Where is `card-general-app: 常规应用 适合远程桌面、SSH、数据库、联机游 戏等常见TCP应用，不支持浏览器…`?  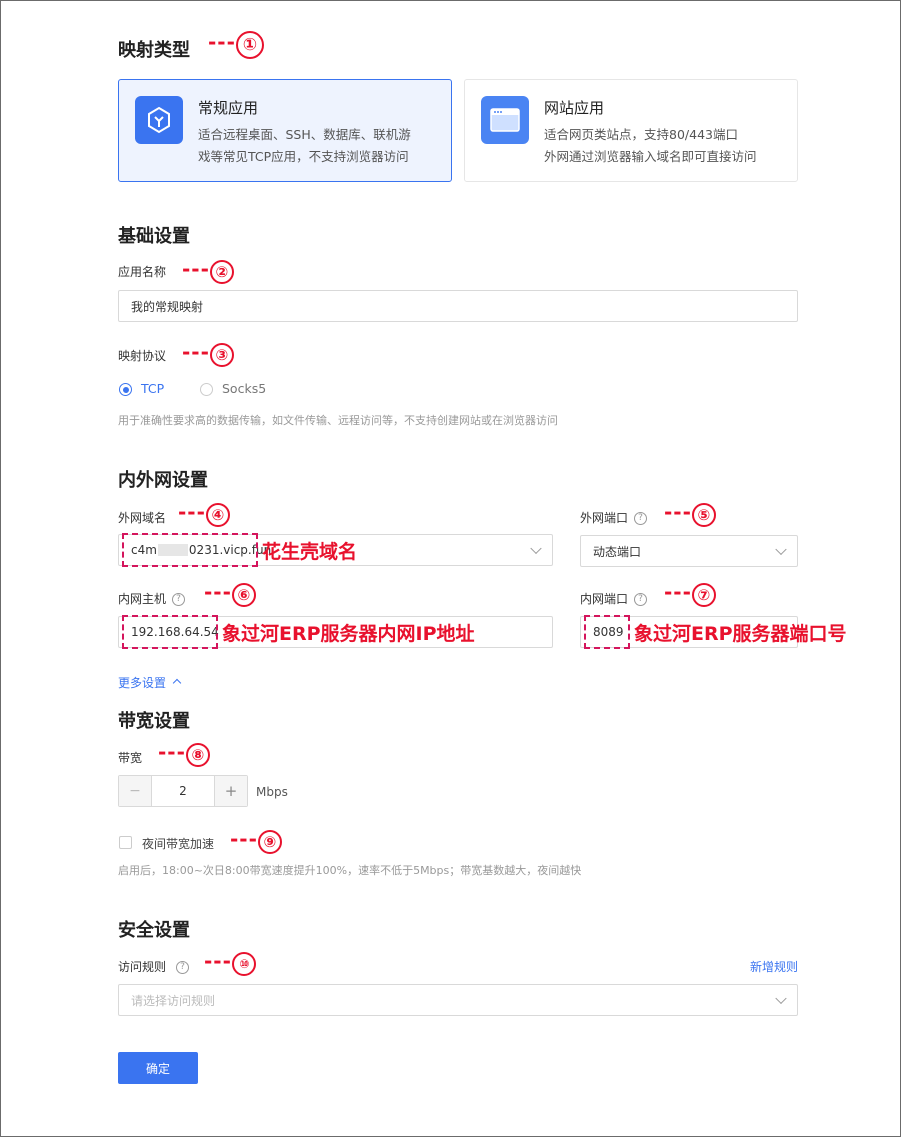
card-general-app: 常规应用 适合远程桌面、SSH、数据库、联机游 戏等常见TCP应用，不支持浏览器… is located at coordinates (285, 130).